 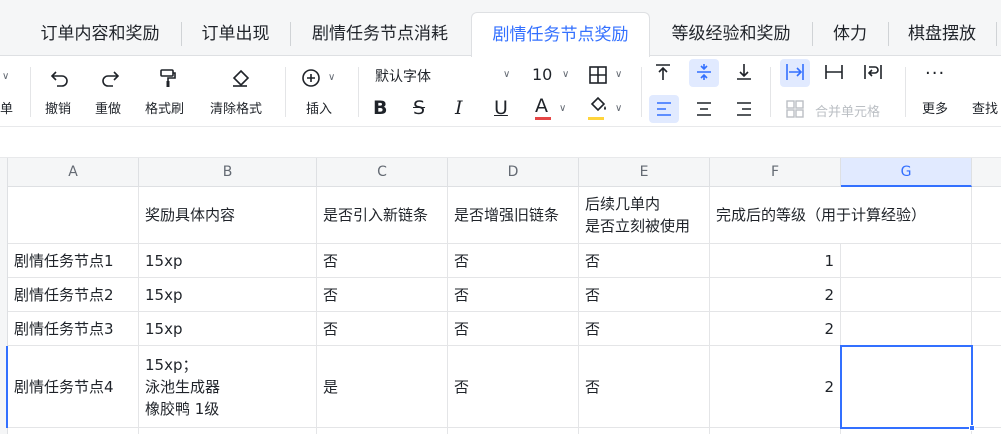 What do you see at coordinates (775, 261) in the screenshot?
I see `cell-f2: 1` at bounding box center [775, 261].